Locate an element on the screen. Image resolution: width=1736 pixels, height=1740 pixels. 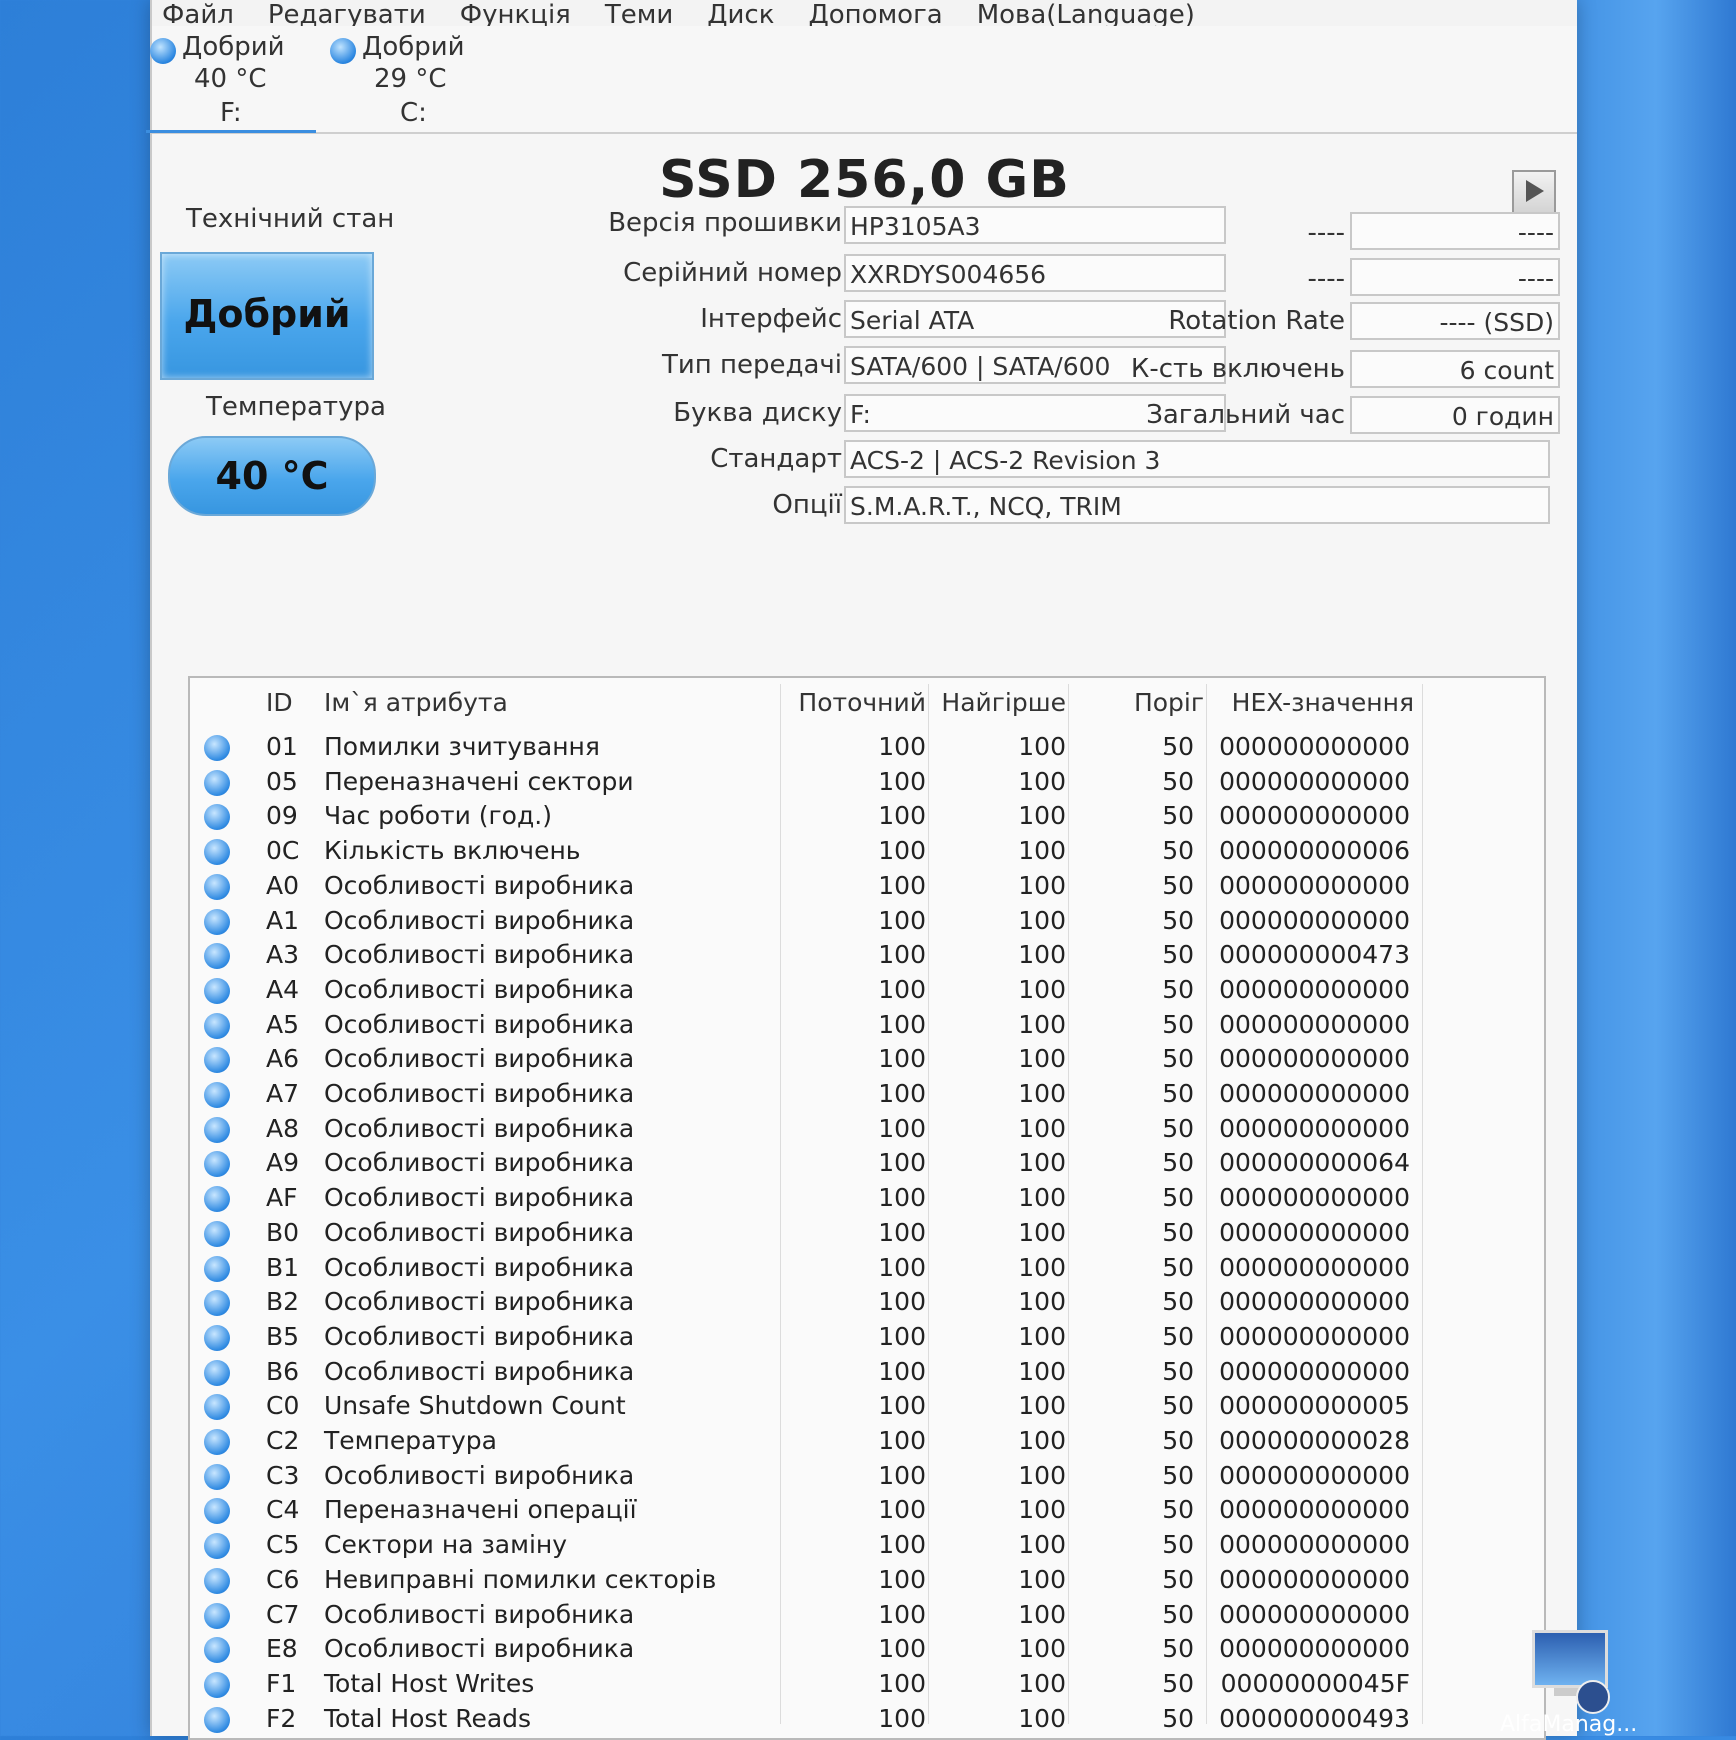
table-row: 0C Кількість включень 100 100 50 000000000006 is located at coordinates (867, 851).